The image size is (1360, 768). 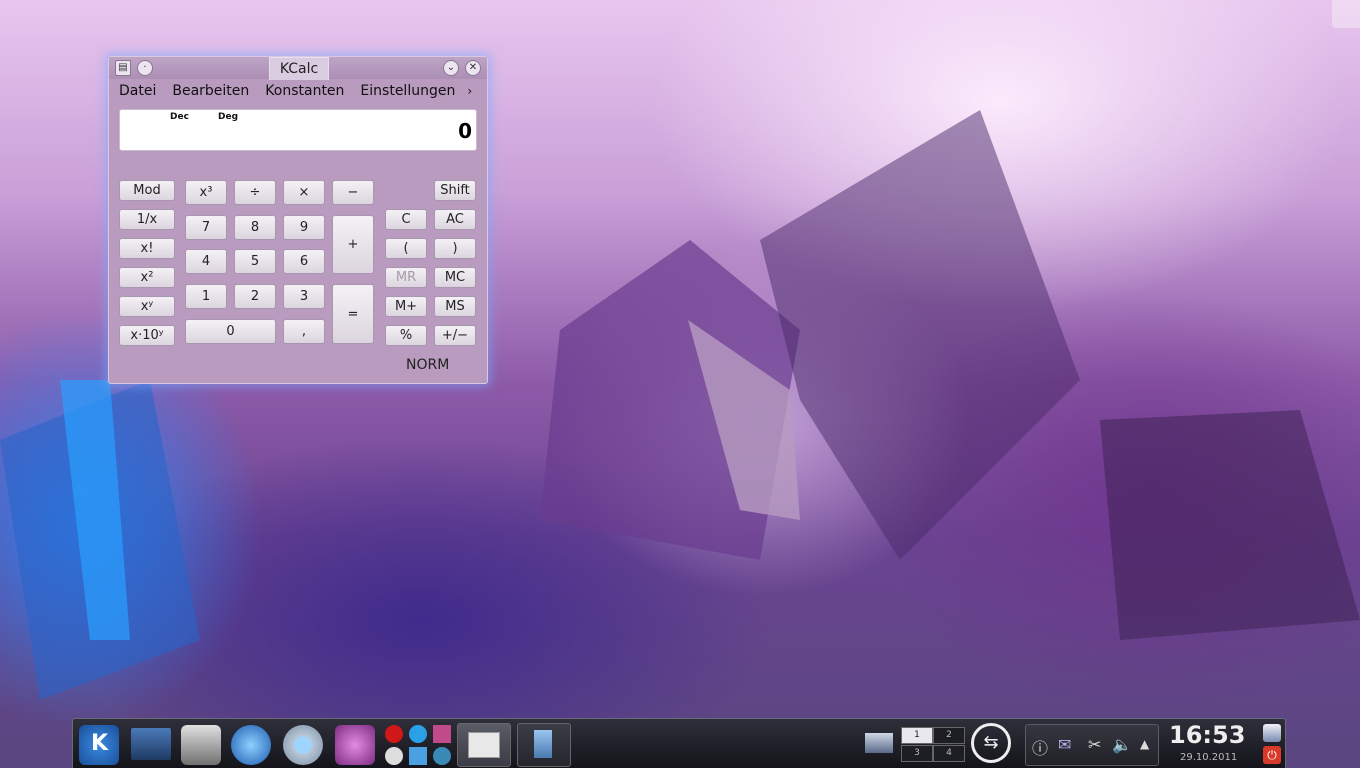 I want to click on base-indicator: Dec, so click(x=179, y=117).